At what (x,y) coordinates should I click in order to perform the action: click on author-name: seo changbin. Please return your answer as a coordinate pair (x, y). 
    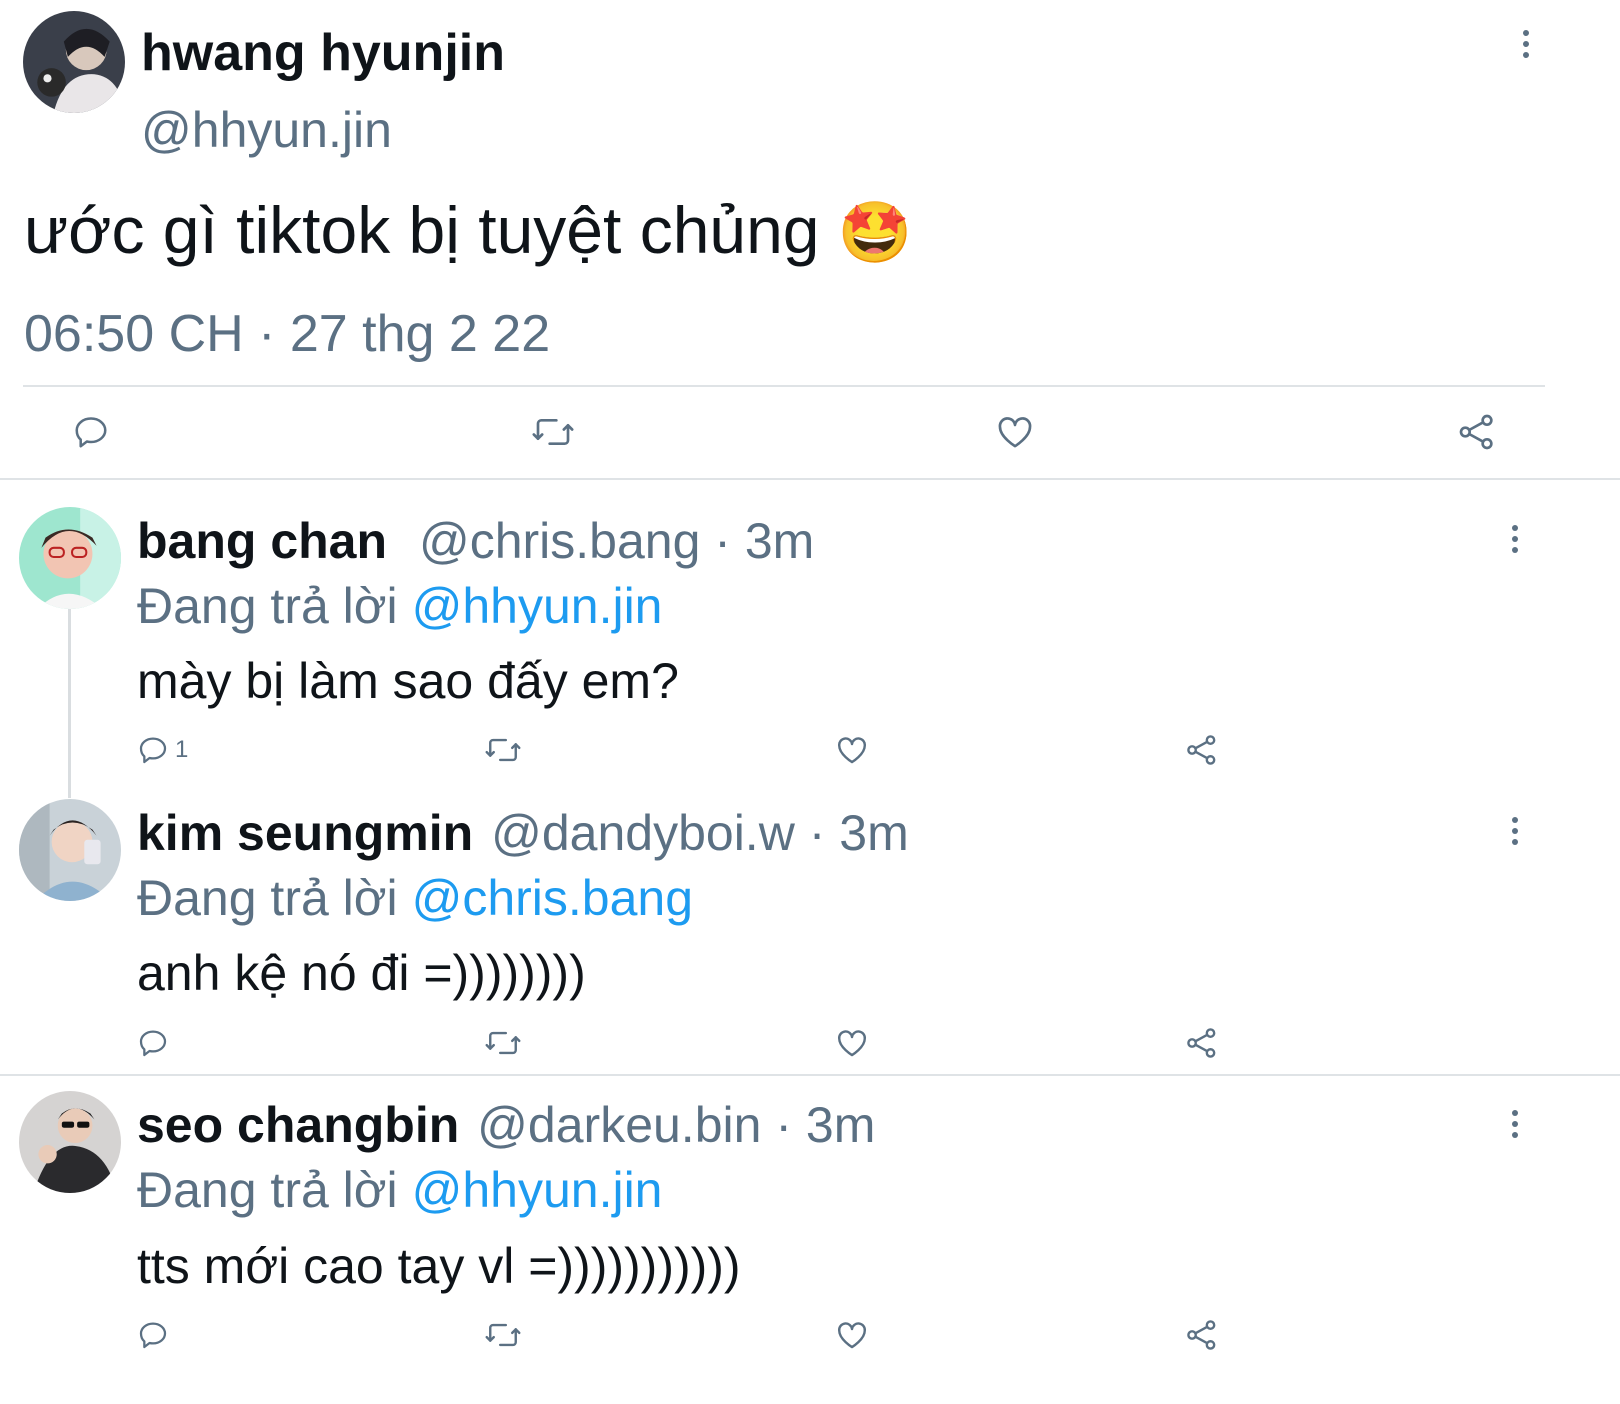
    Looking at the image, I should click on (298, 1125).